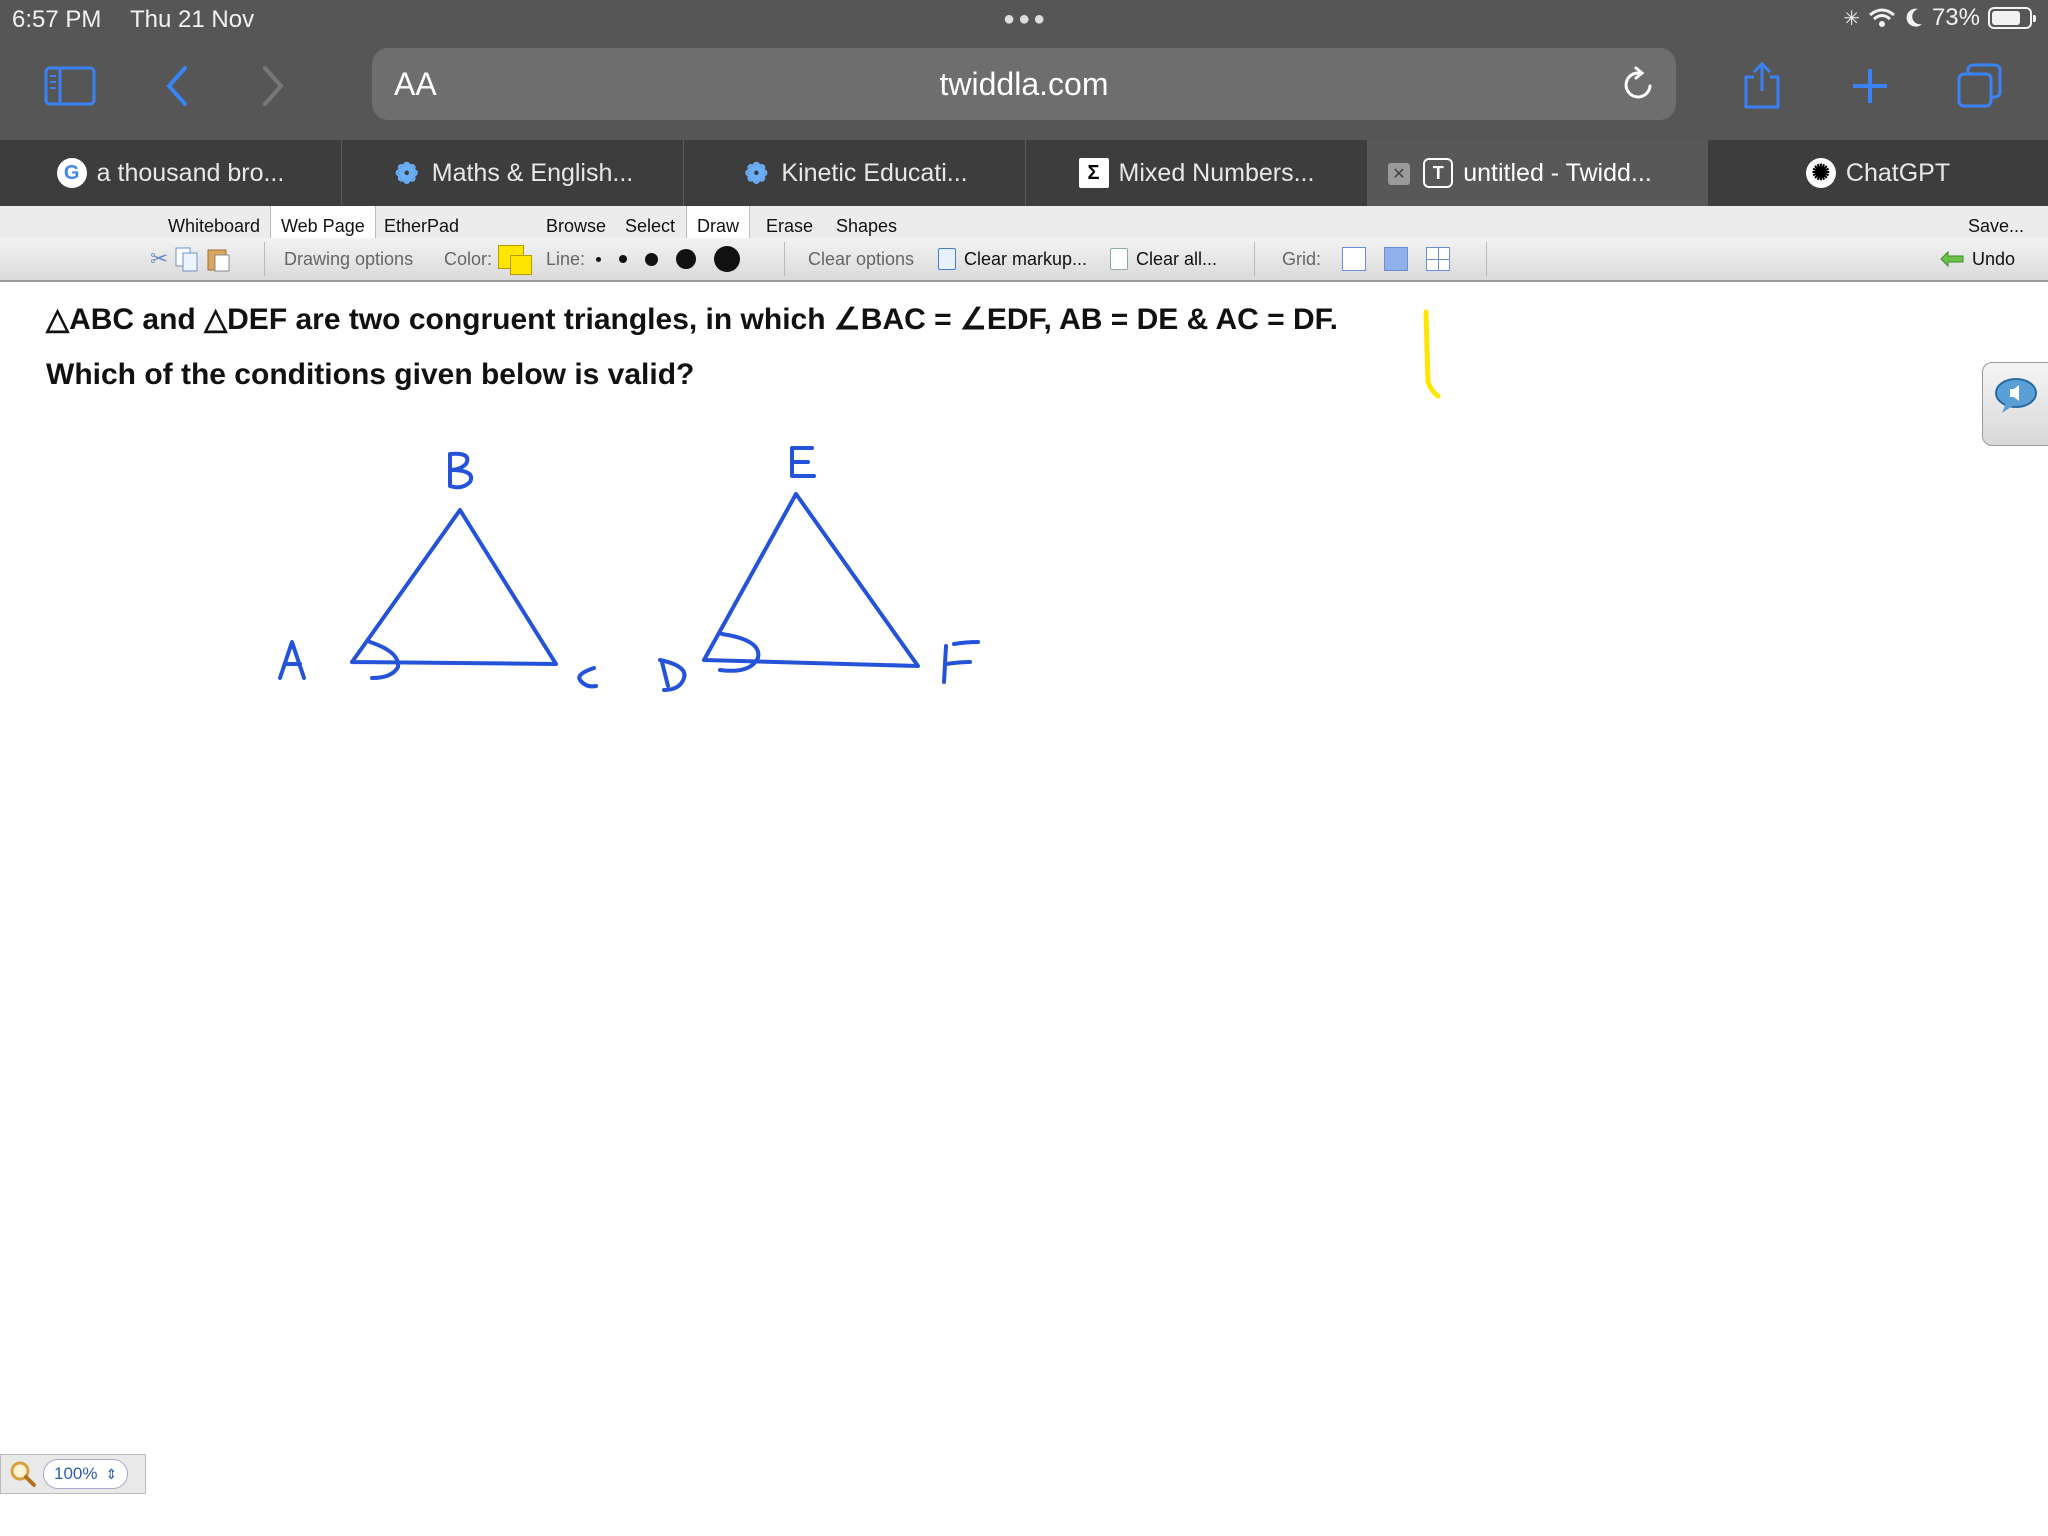 The height and width of the screenshot is (1536, 2048). I want to click on grid-fill-button, so click(1396, 259).